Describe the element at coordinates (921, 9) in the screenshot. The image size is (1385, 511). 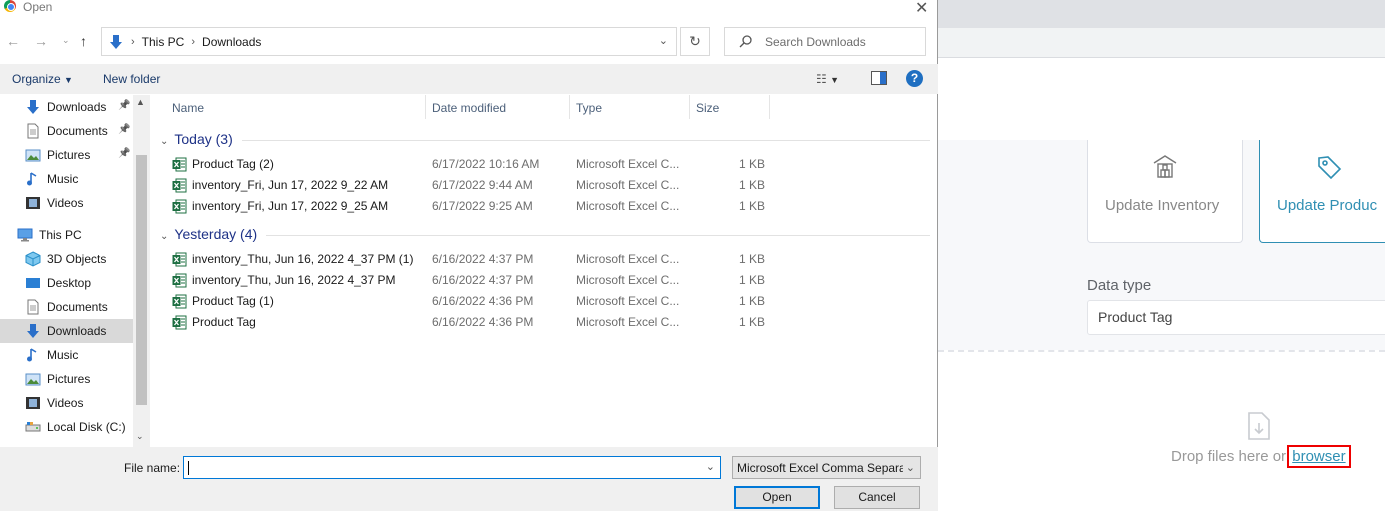
I see `close-icon: ✕` at that location.